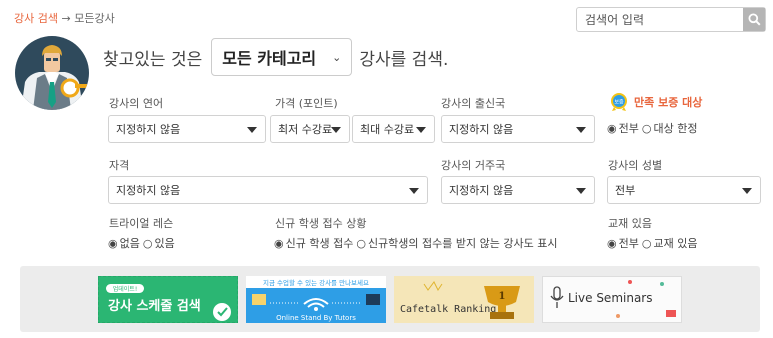 The image size is (773, 338). Describe the element at coordinates (464, 299) in the screenshot. I see `ranking-banner: Cafetalk Ranking 1` at that location.